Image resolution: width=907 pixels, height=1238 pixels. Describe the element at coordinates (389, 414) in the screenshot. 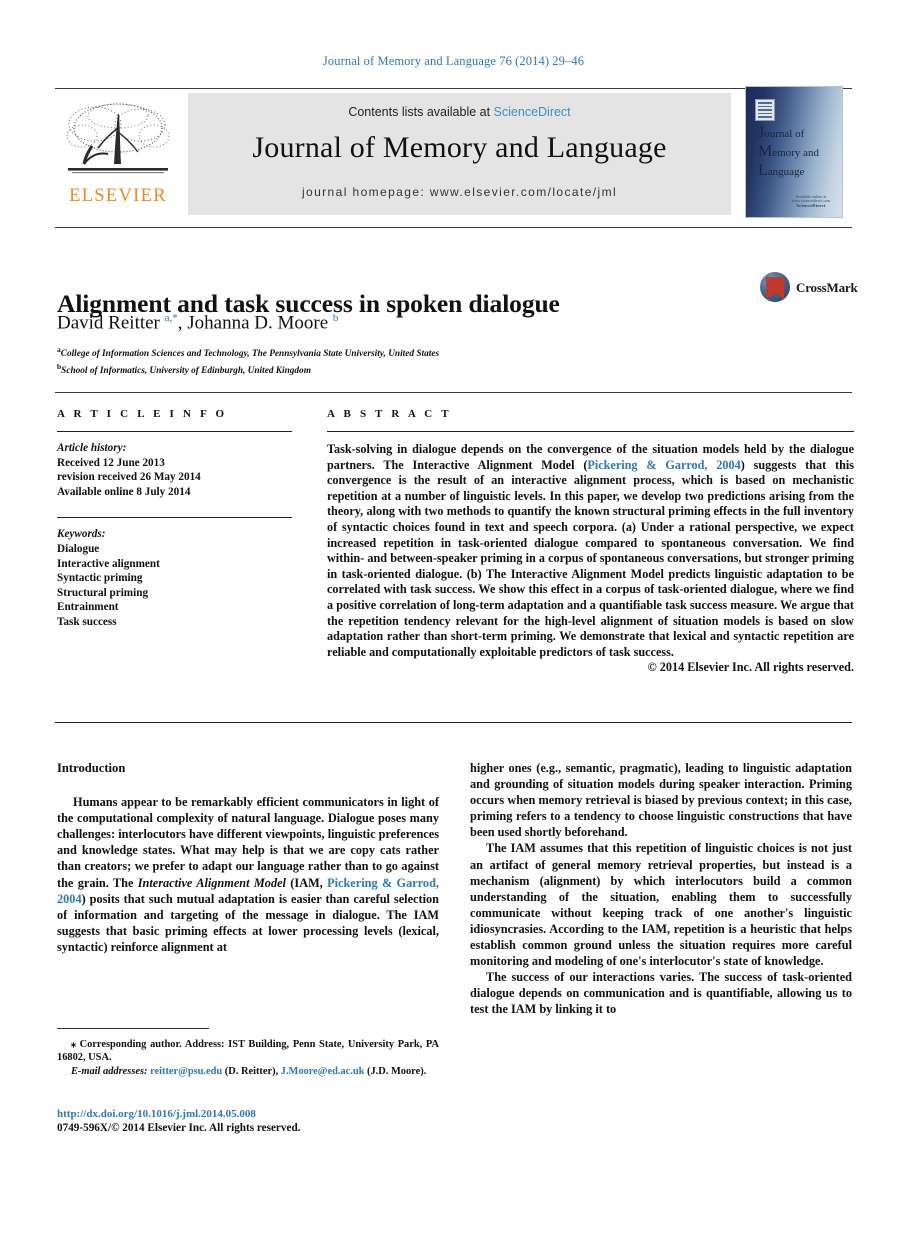

I see `abstract-heading: A B S T R A C T` at that location.